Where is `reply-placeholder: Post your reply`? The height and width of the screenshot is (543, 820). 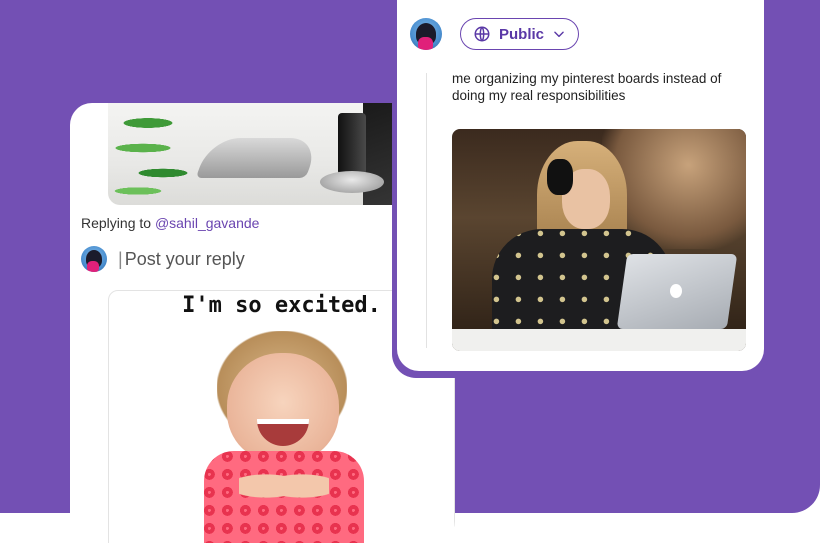
reply-placeholder: Post your reply is located at coordinates (184, 259).